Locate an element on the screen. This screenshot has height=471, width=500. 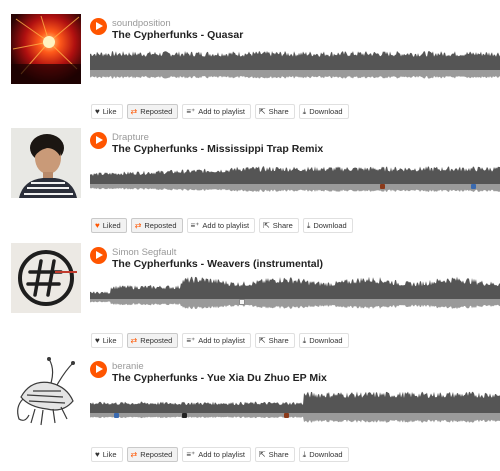
track-title: The Cypherfunks - Quasar is located at coordinates (177, 35).